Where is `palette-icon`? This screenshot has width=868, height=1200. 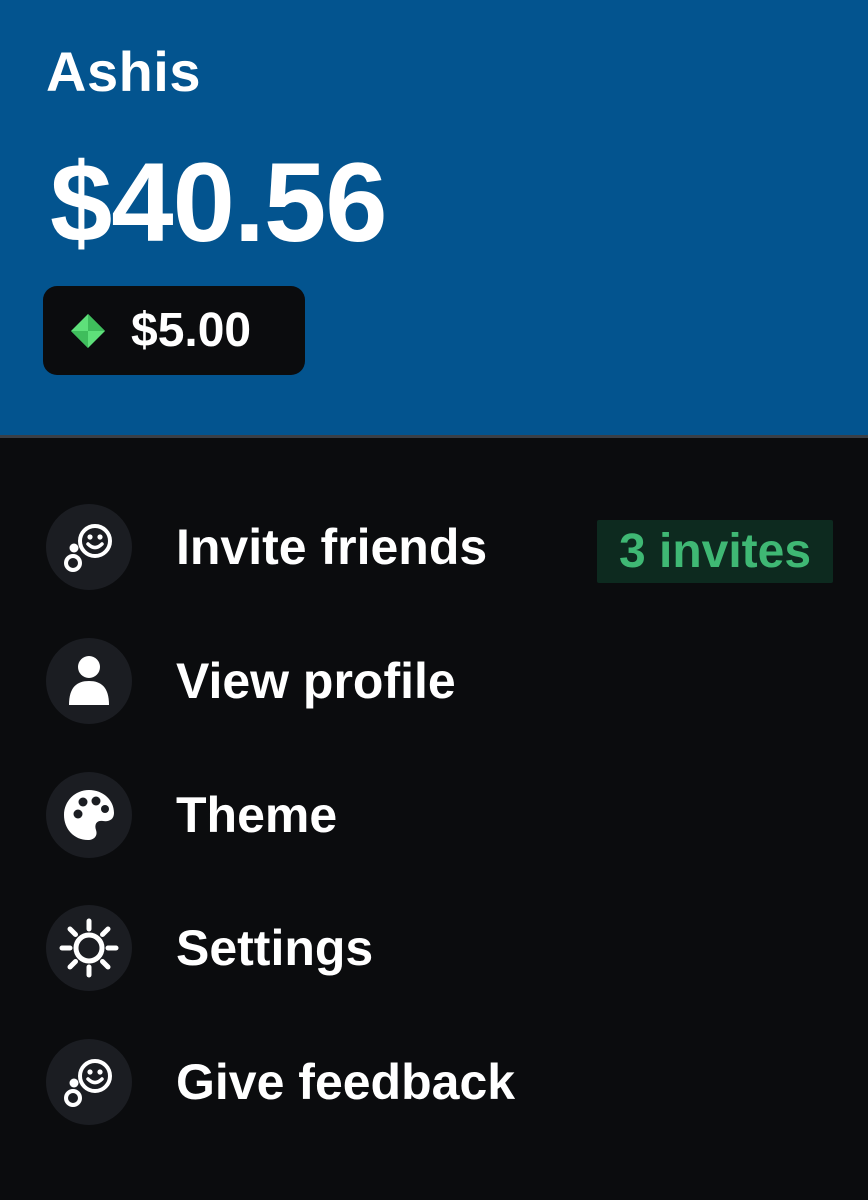 palette-icon is located at coordinates (89, 815).